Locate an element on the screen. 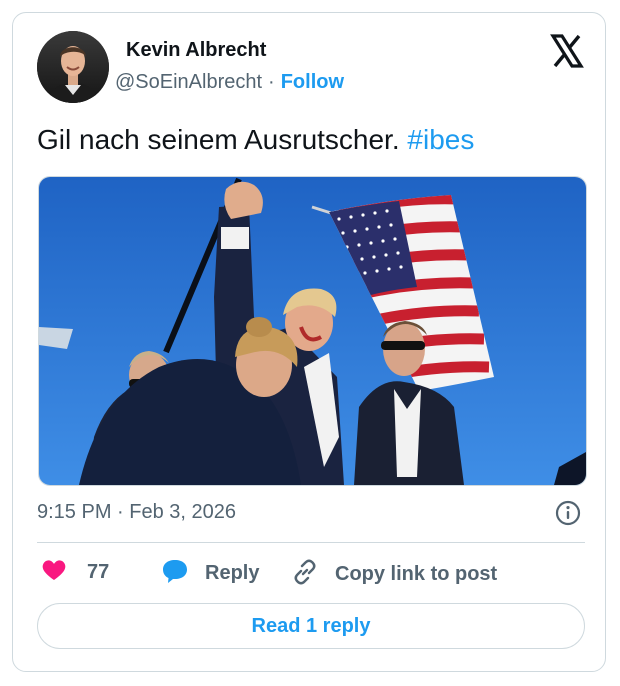  author-handle: @SoEinAlbrecht is located at coordinates (188, 82).